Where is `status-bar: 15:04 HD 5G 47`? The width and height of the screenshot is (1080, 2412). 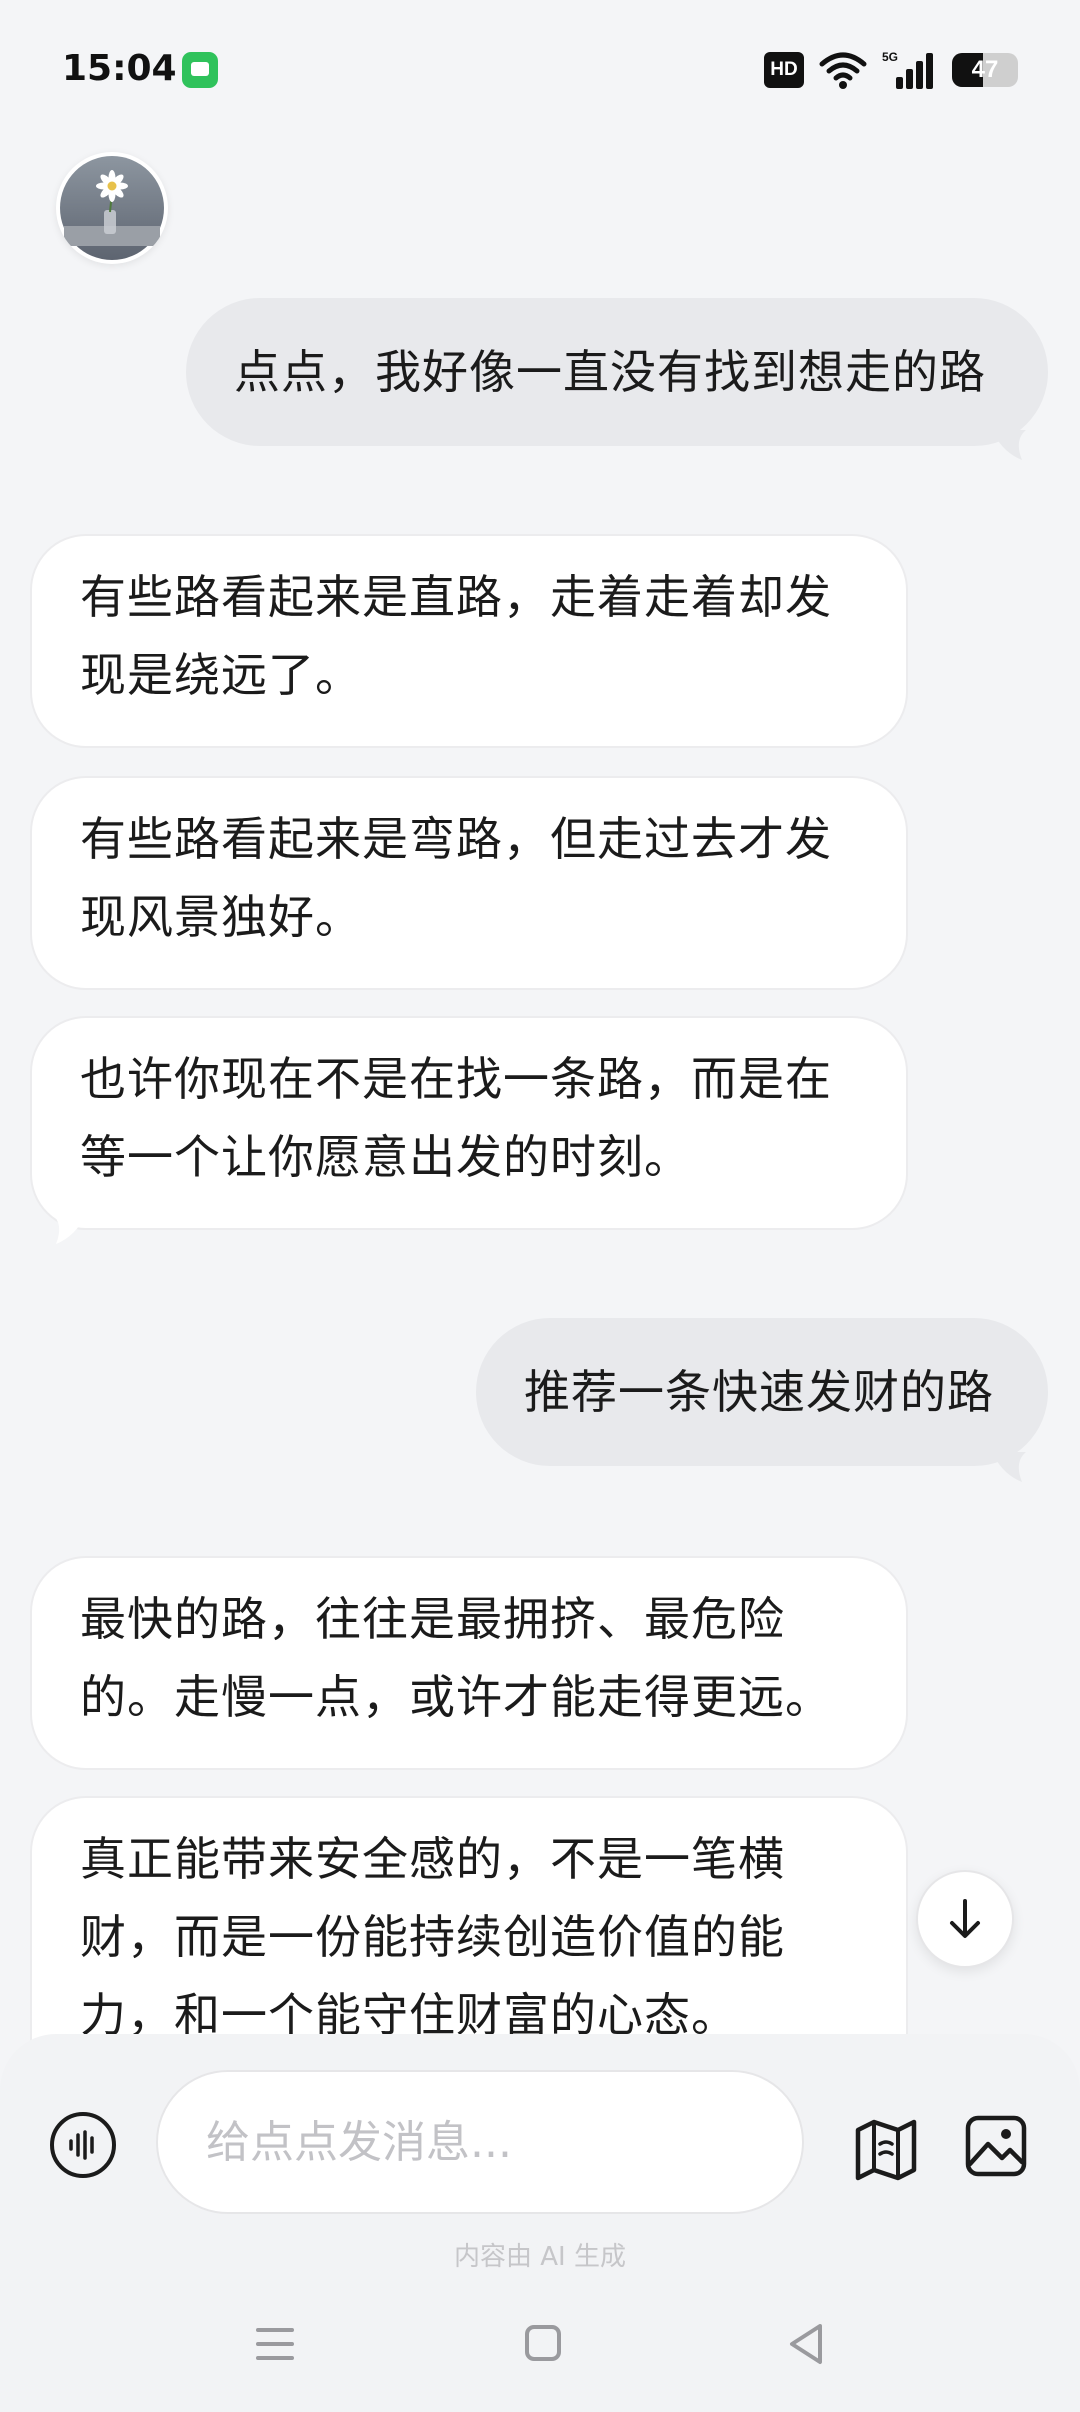
status-bar: 15:04 HD 5G 47 is located at coordinates (540, 70).